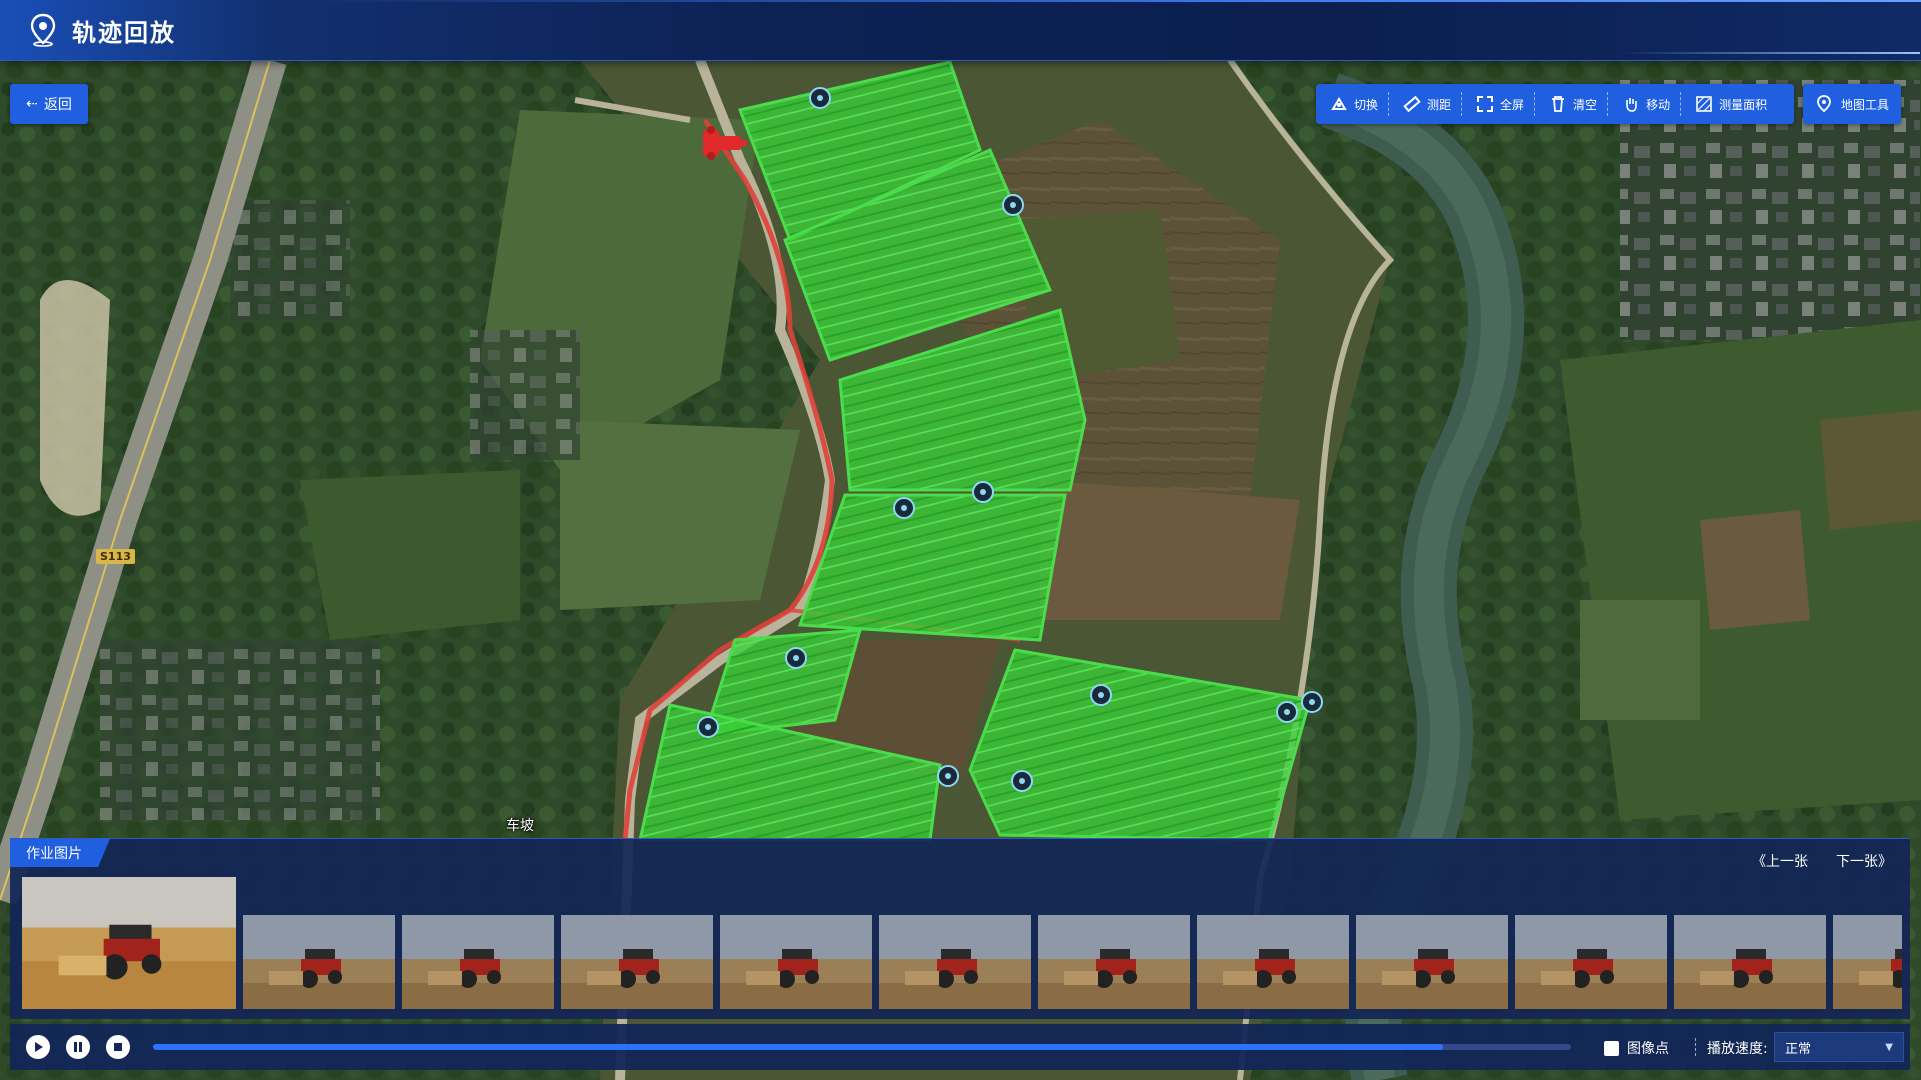 The width and height of the screenshot is (1921, 1080). Describe the element at coordinates (1412, 104) in the screenshot. I see `ruler-icon` at that location.